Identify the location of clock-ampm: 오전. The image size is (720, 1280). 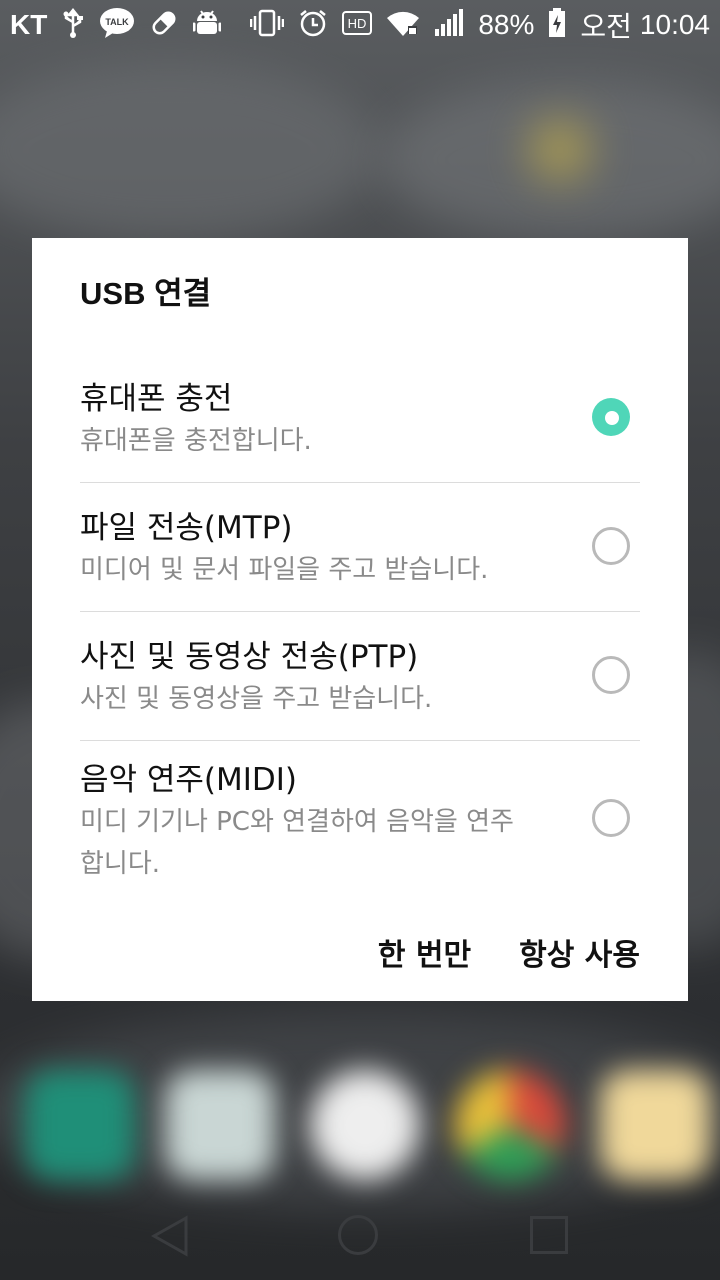
(606, 26).